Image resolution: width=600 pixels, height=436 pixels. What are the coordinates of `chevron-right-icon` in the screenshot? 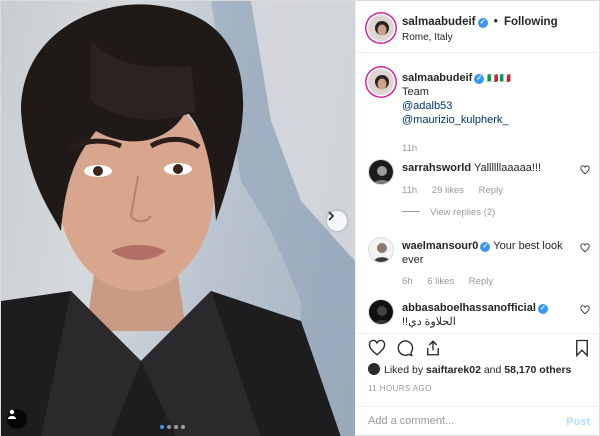 It's located at (331, 216).